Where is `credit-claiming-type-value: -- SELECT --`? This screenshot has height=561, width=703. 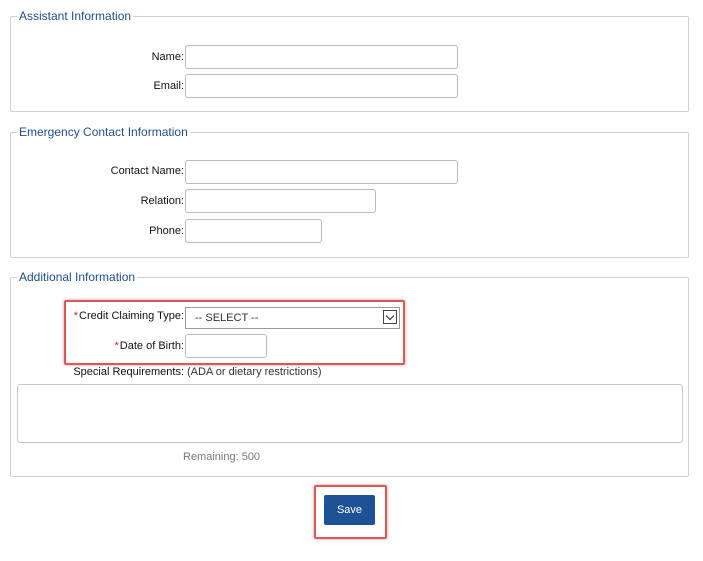
credit-claiming-type-value: -- SELECT -- is located at coordinates (227, 318).